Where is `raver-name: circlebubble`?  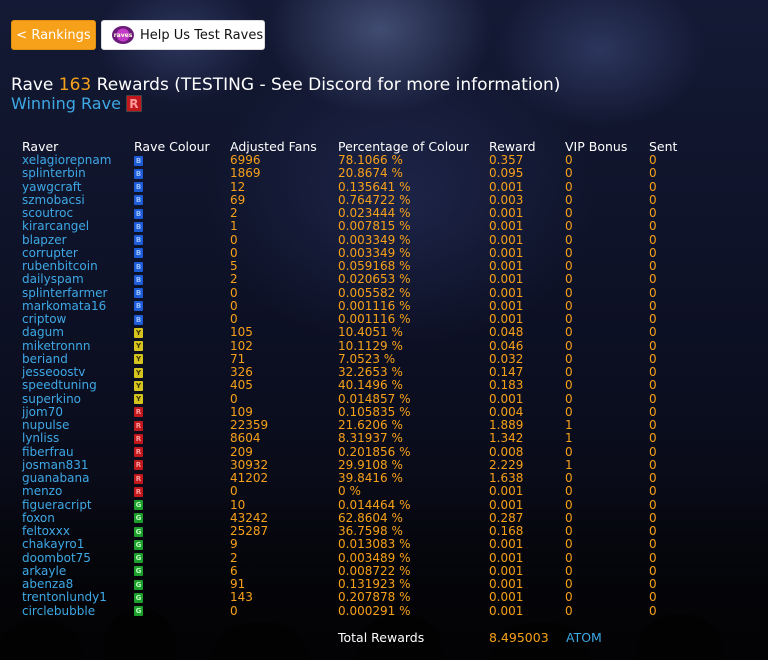
raver-name: circlebubble is located at coordinates (78, 611).